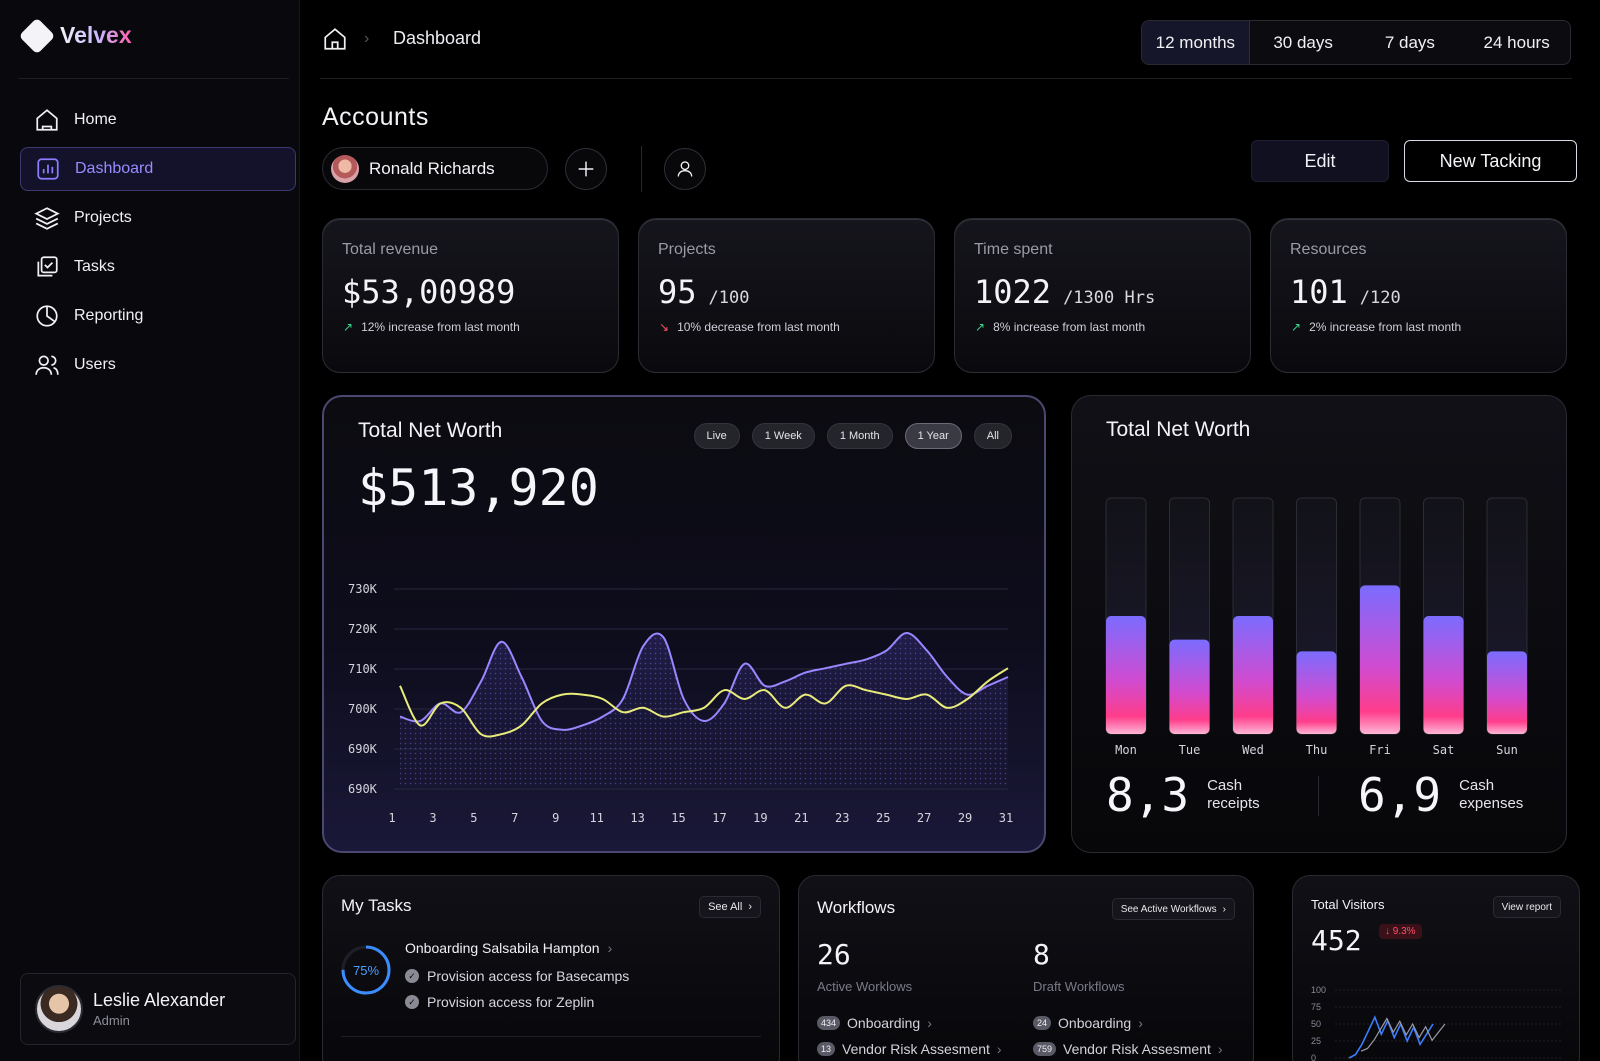 The image size is (1600, 1061). What do you see at coordinates (730, 907) in the screenshot?
I see `see-all-button: See All ›` at bounding box center [730, 907].